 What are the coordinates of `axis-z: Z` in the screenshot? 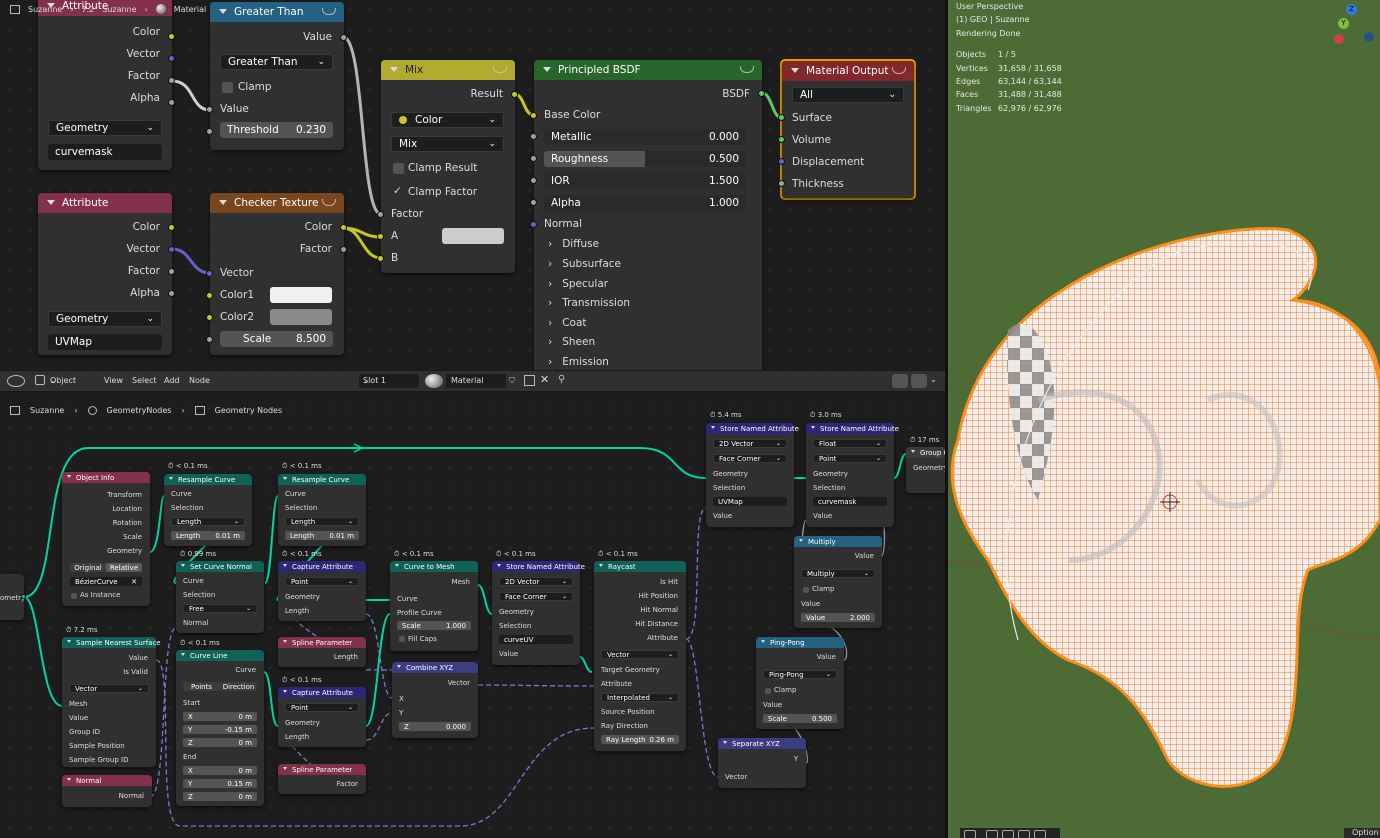 It's located at (1351, 9).